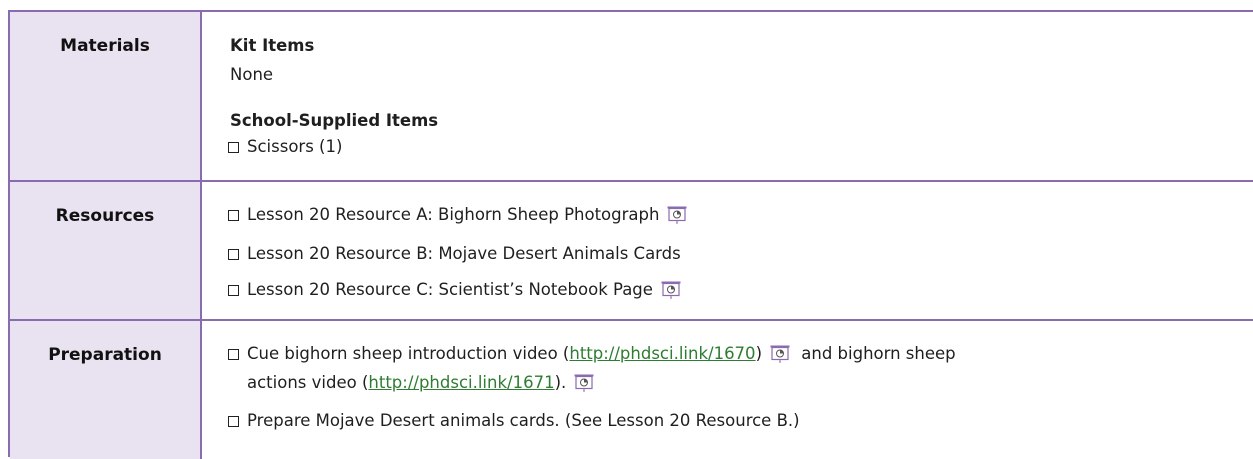 The image size is (1253, 459). Describe the element at coordinates (106, 250) in the screenshot. I see `resources-label-cell: Resources` at that location.